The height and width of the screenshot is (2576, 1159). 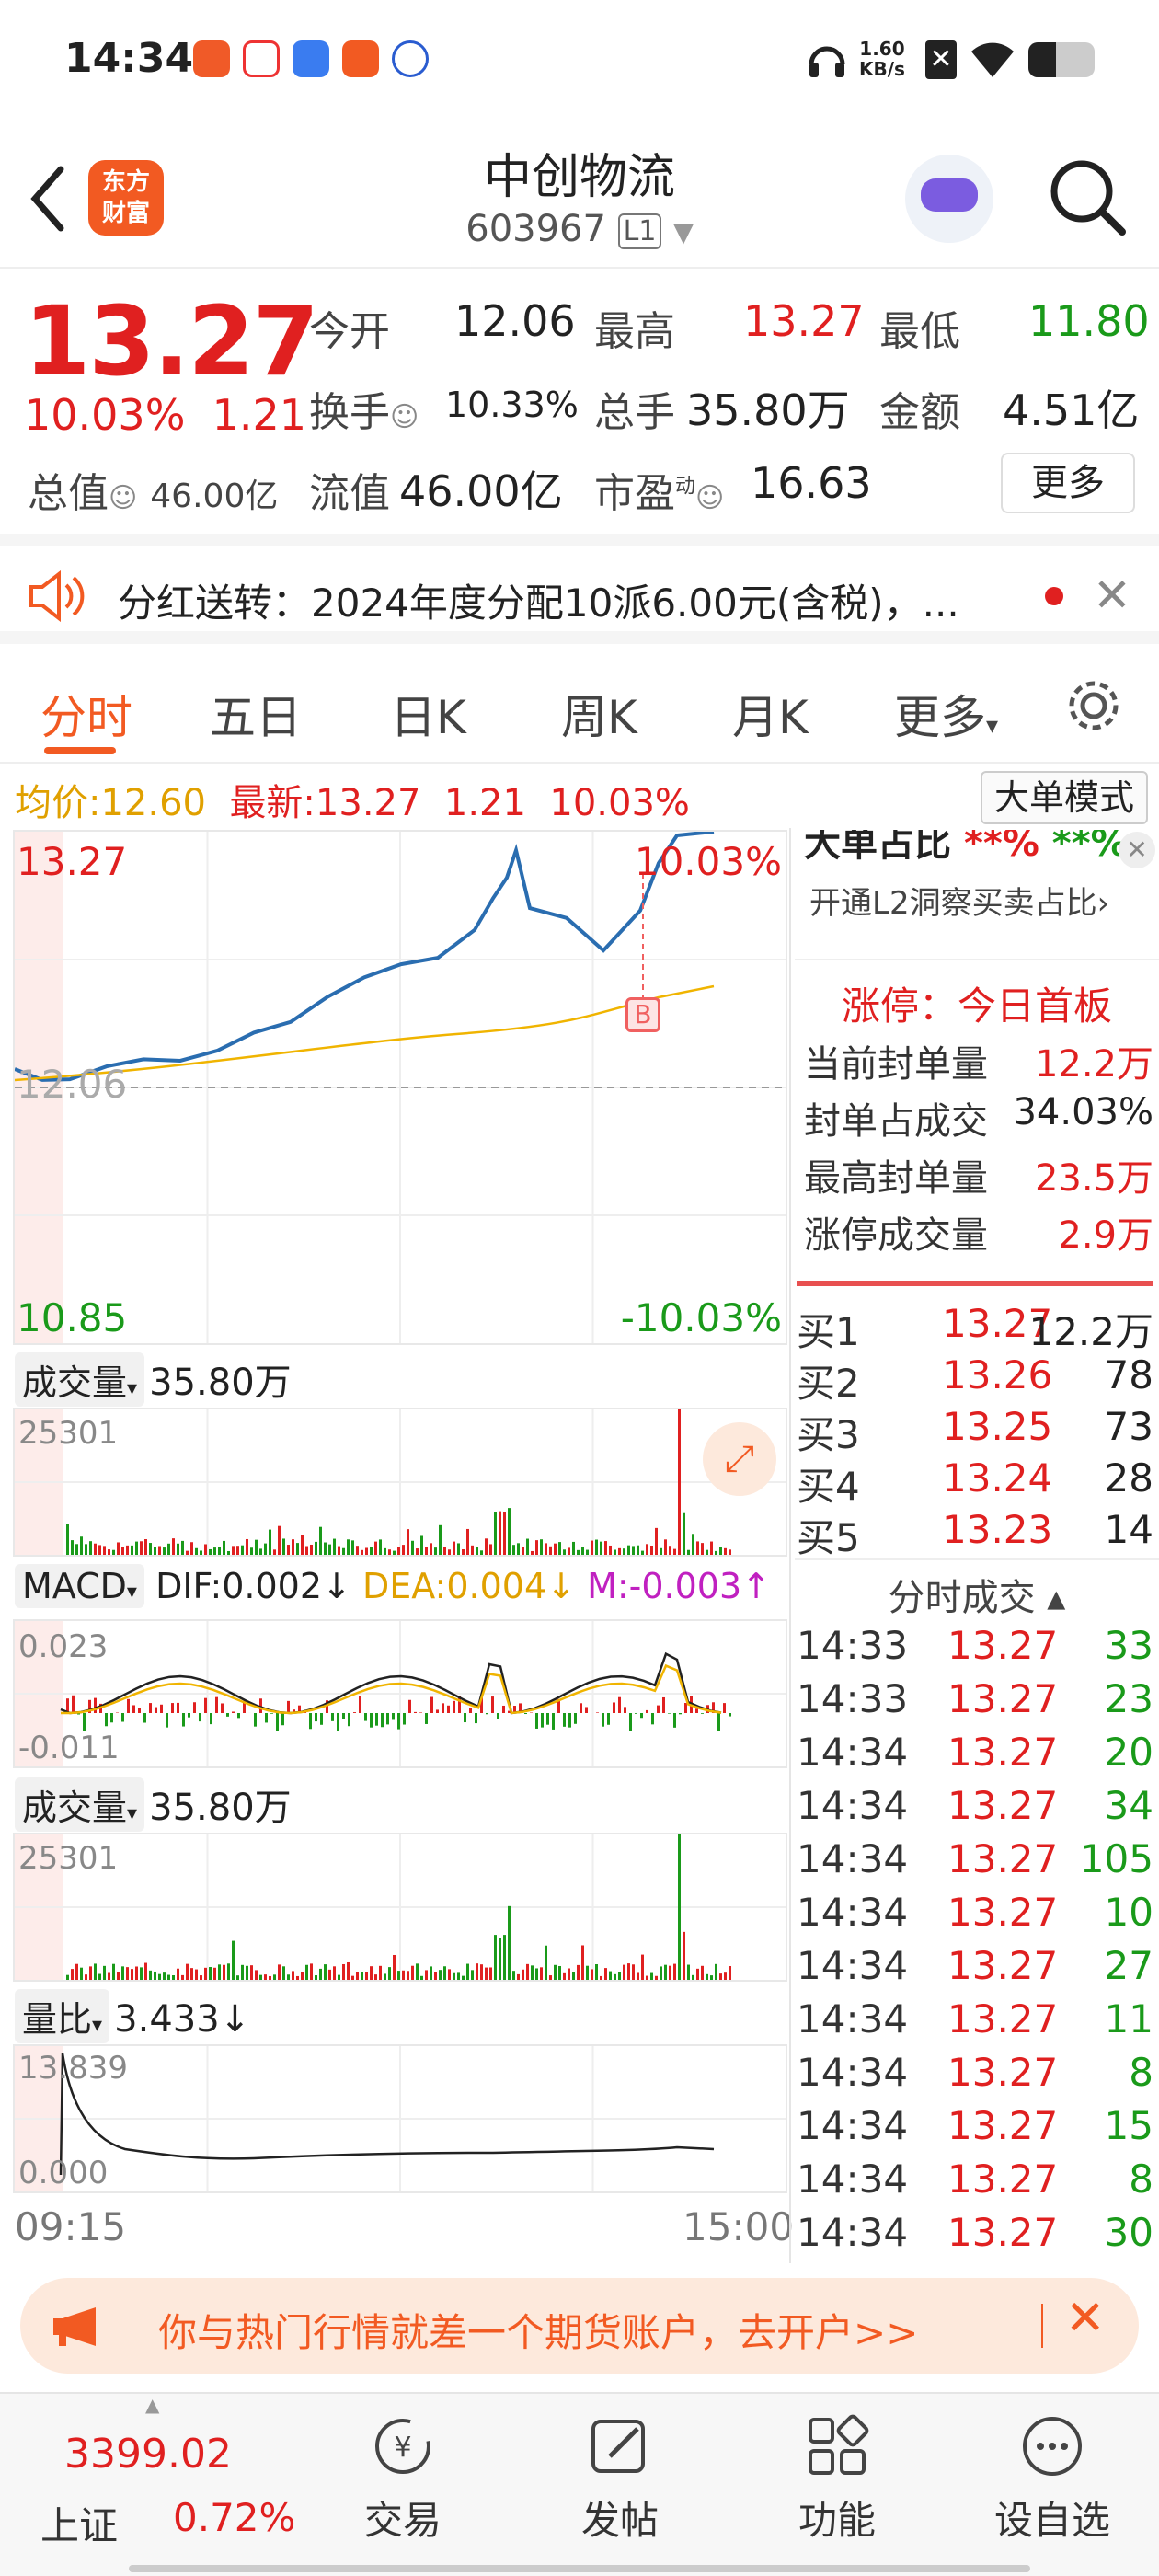 I want to click on trade-tick-row: 14:34 13.27 11, so click(x=974, y=2023).